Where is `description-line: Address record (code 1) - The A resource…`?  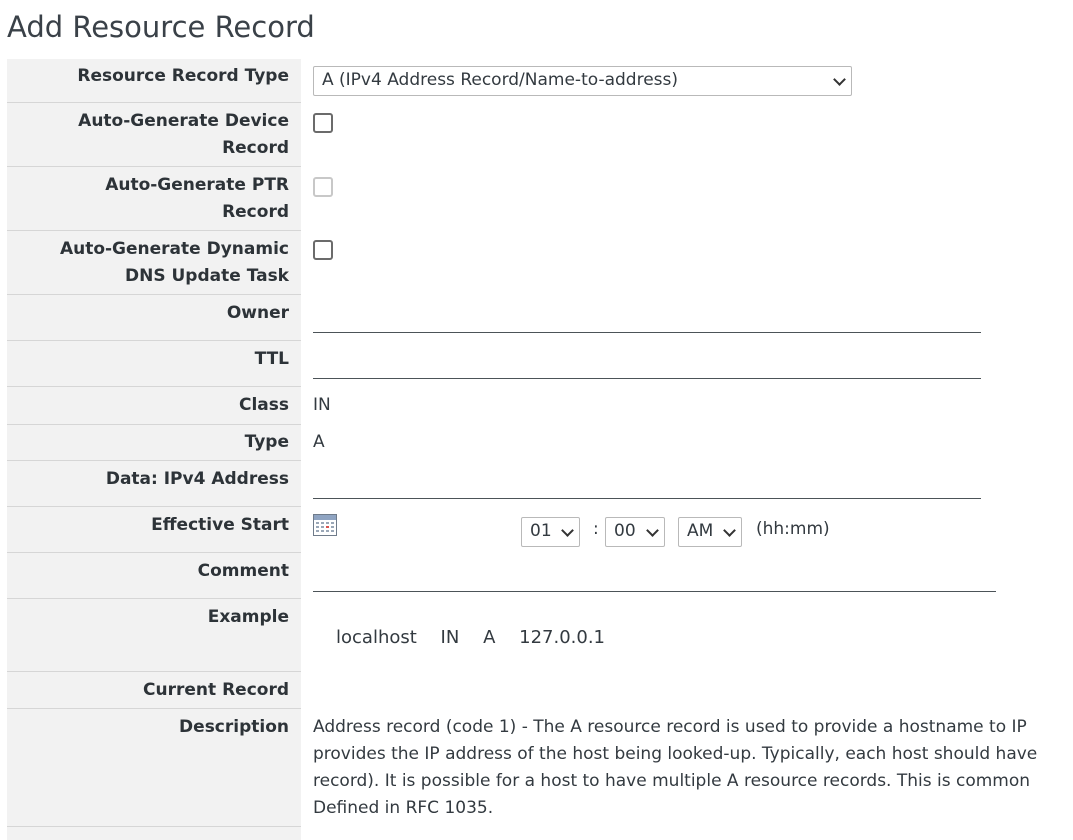
description-line: Address record (code 1) - The A resource… is located at coordinates (670, 727).